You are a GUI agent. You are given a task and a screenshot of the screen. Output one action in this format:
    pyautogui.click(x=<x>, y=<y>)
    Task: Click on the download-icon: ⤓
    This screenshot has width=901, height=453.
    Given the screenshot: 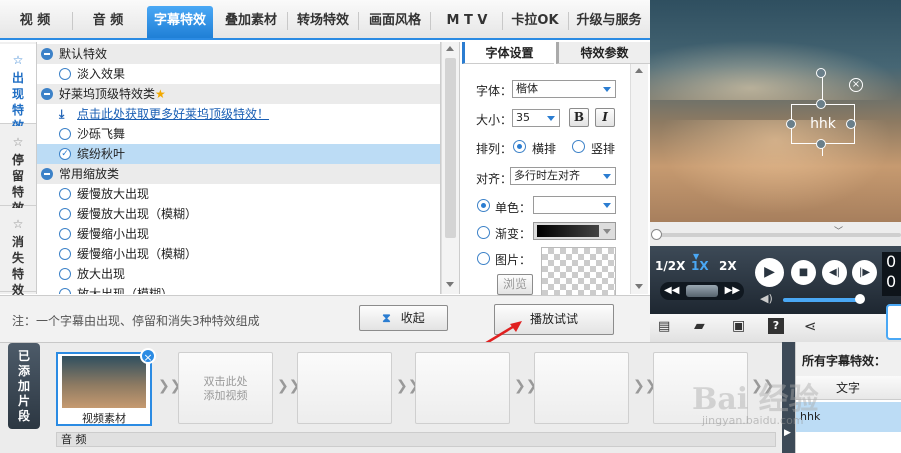 What is the action you would take?
    pyautogui.click(x=62, y=114)
    